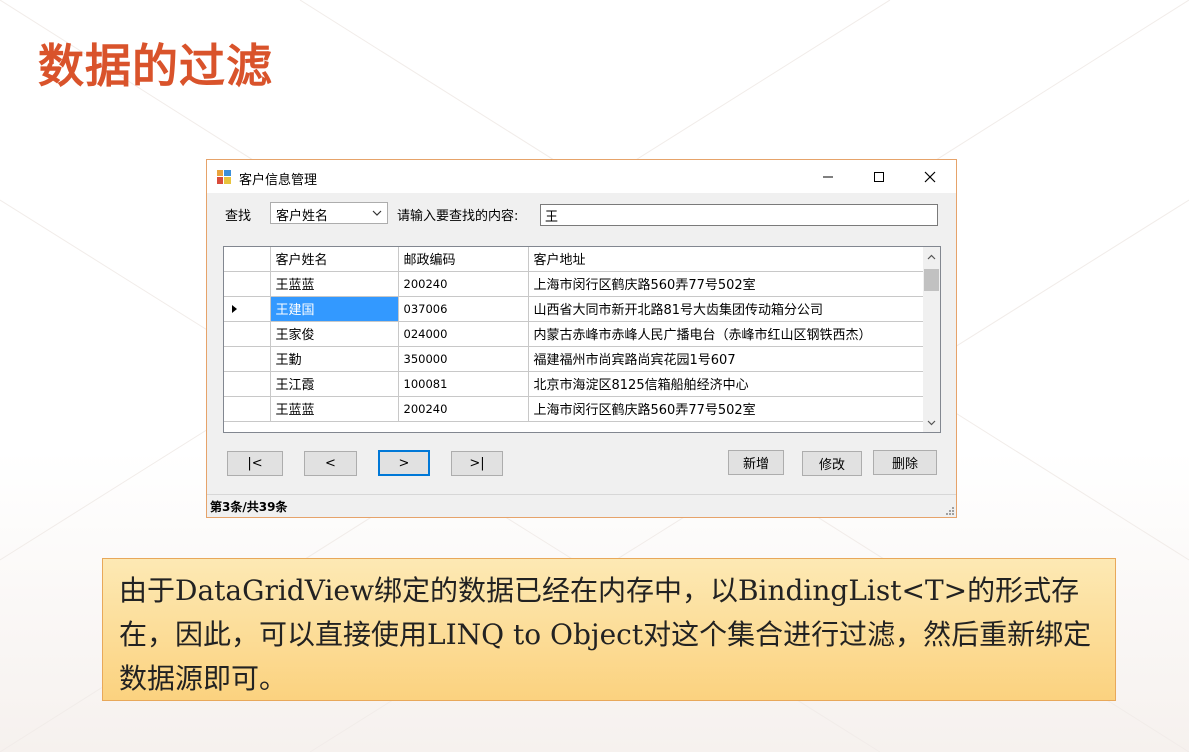 This screenshot has width=1189, height=752. I want to click on chevron-down-icon, so click(377, 213).